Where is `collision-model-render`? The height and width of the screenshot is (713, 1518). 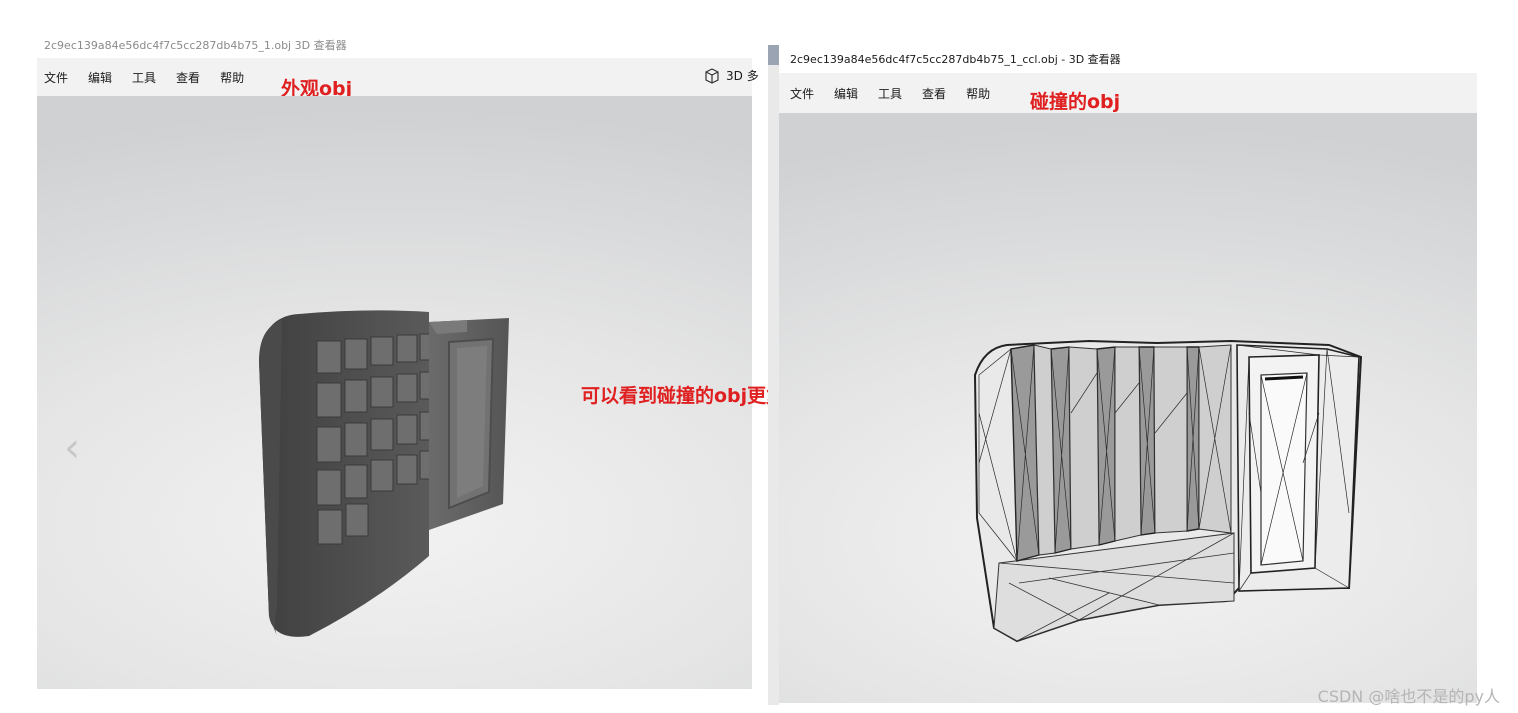 collision-model-render is located at coordinates (1168, 491).